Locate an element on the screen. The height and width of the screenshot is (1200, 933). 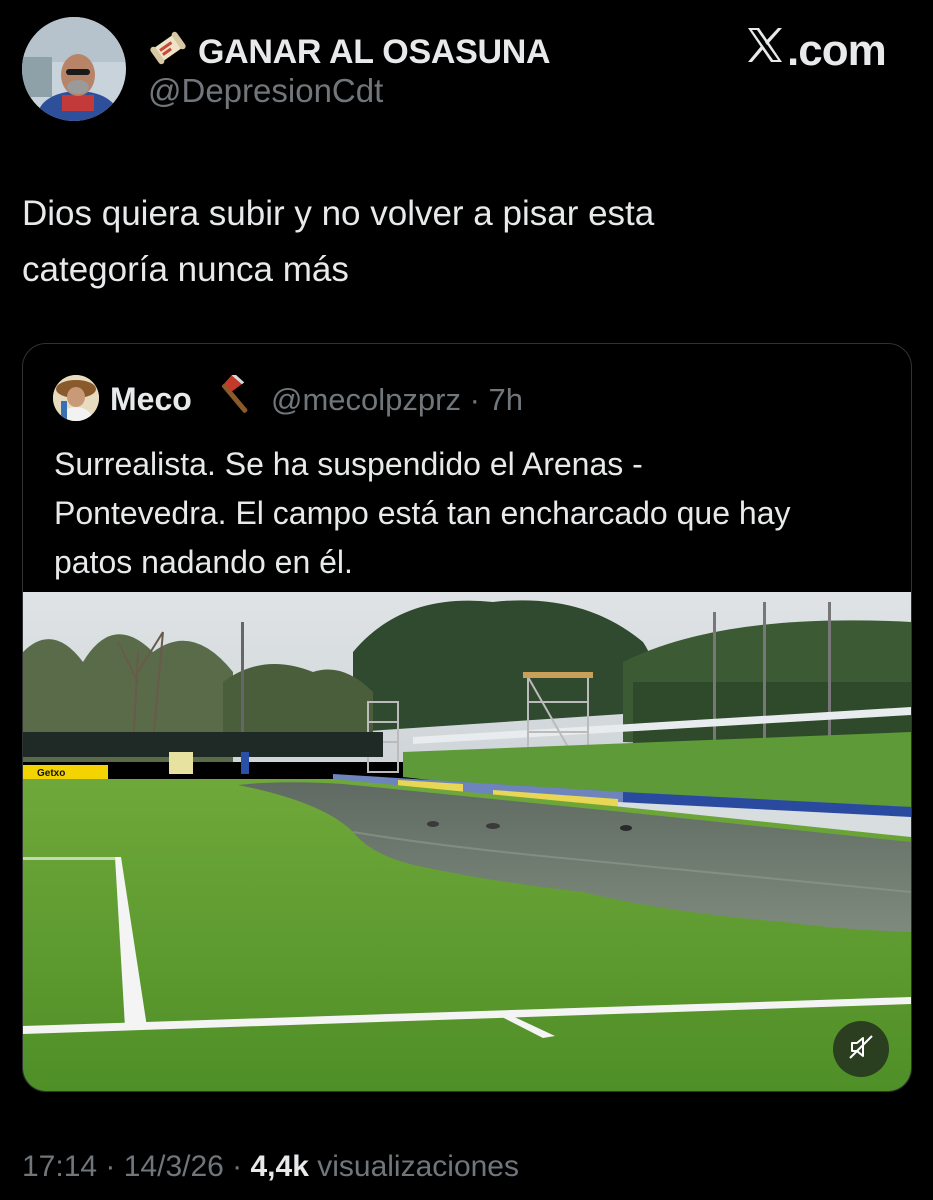
author-name: GANAR AL OSASUNA is located at coordinates (349, 52).